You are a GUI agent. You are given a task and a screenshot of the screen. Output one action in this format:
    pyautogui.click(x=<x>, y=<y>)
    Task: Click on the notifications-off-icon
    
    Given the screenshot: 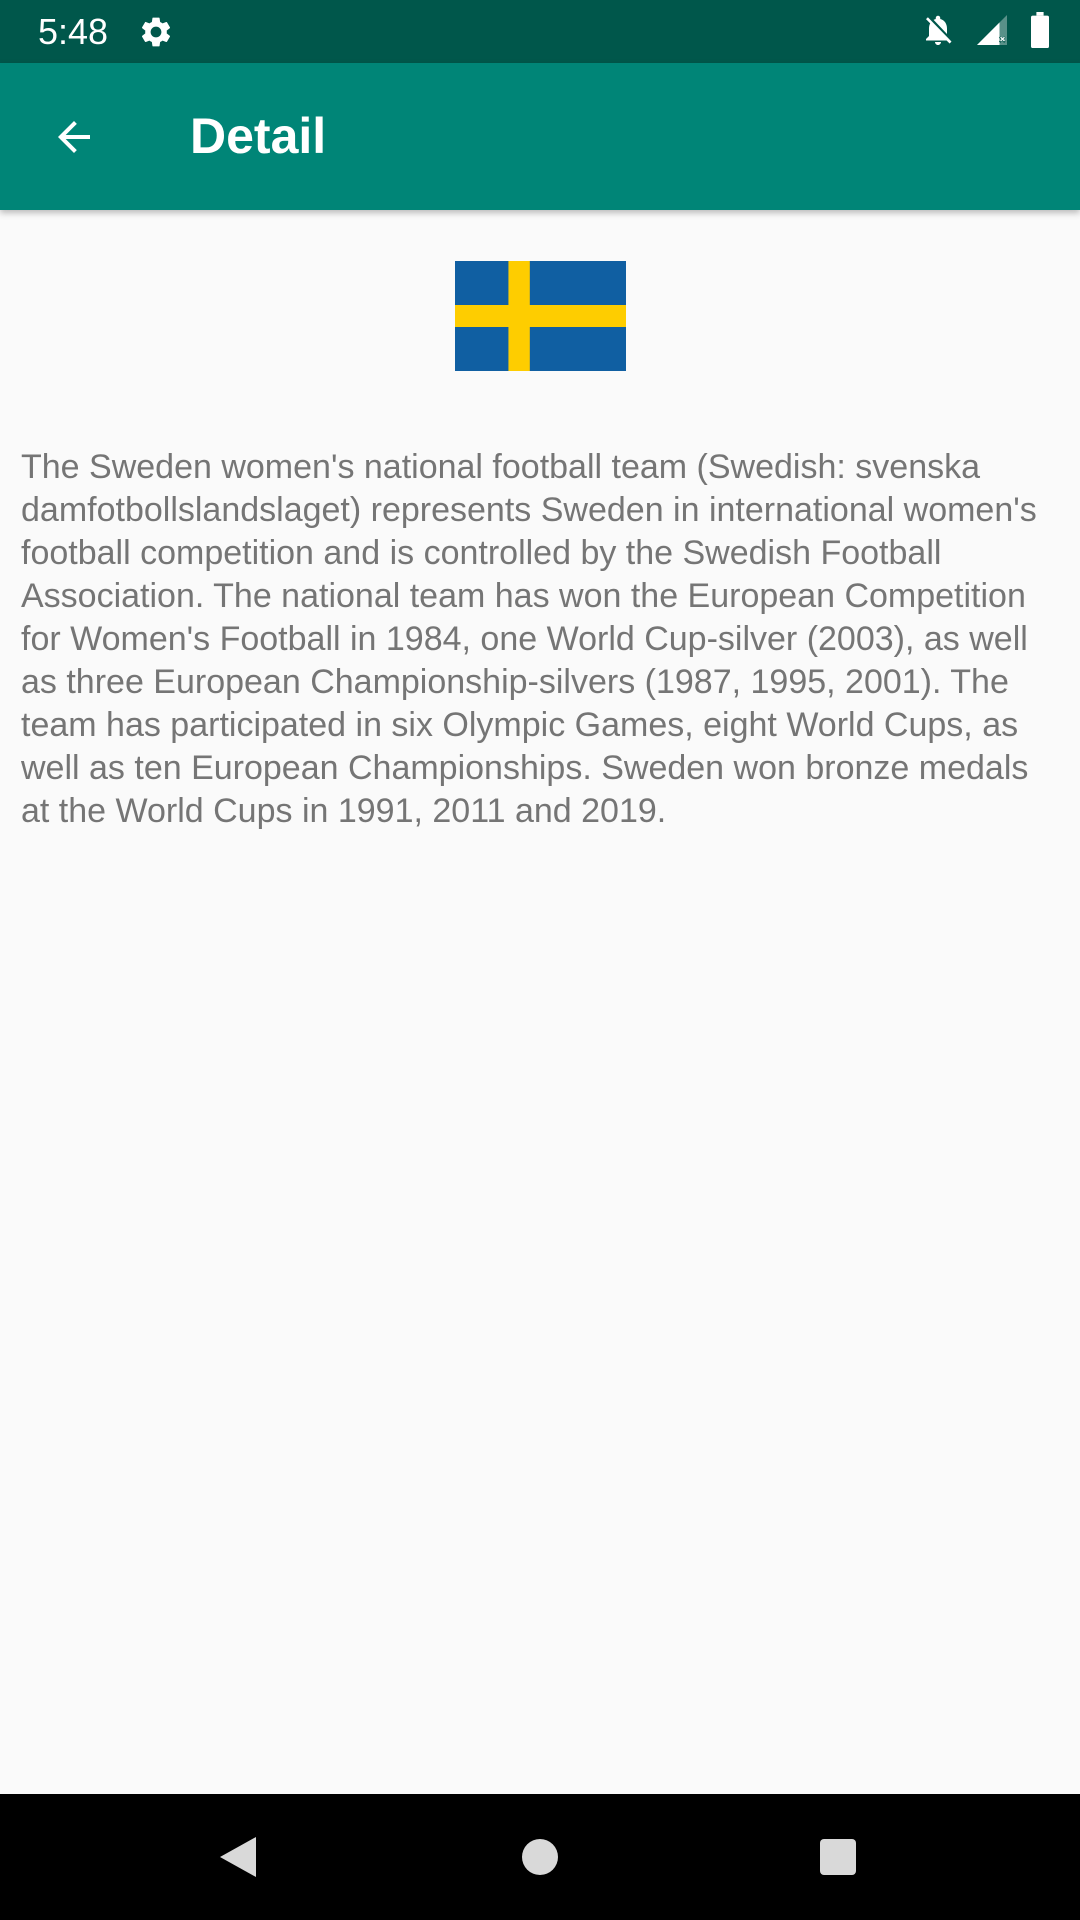 What is the action you would take?
    pyautogui.click(x=938, y=32)
    